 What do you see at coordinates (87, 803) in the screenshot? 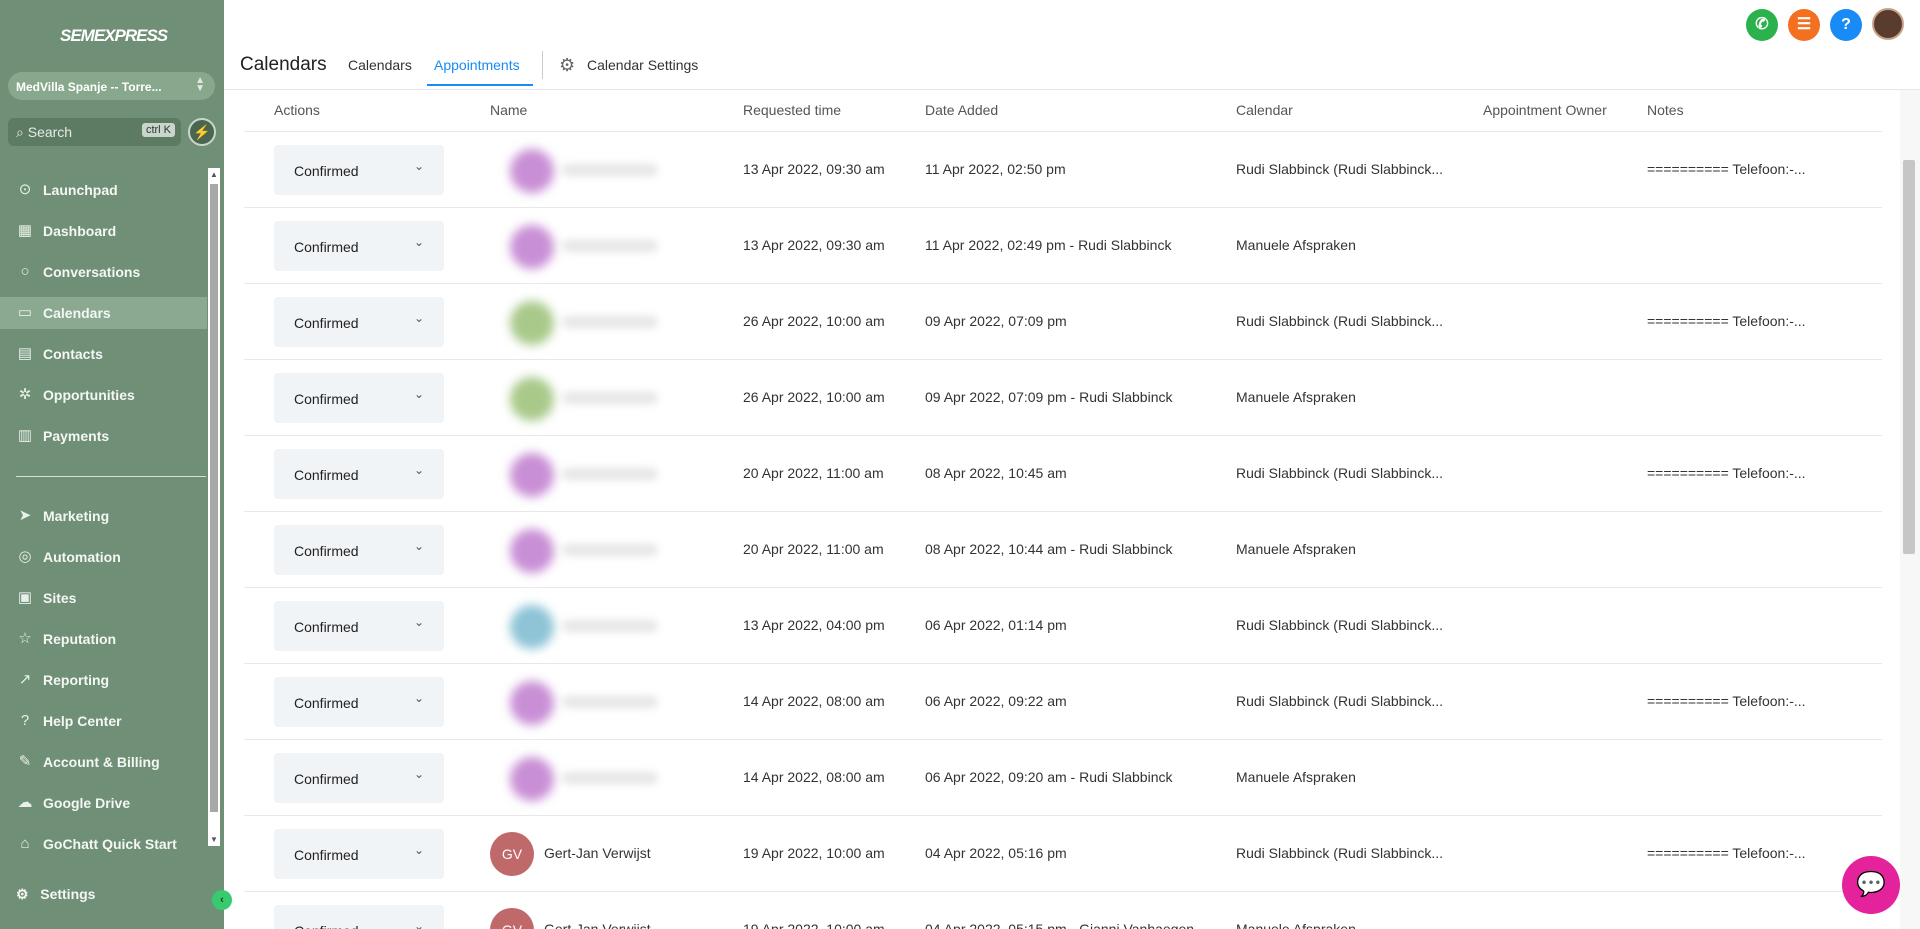
I see `sidebar-item-label: Google Drive` at bounding box center [87, 803].